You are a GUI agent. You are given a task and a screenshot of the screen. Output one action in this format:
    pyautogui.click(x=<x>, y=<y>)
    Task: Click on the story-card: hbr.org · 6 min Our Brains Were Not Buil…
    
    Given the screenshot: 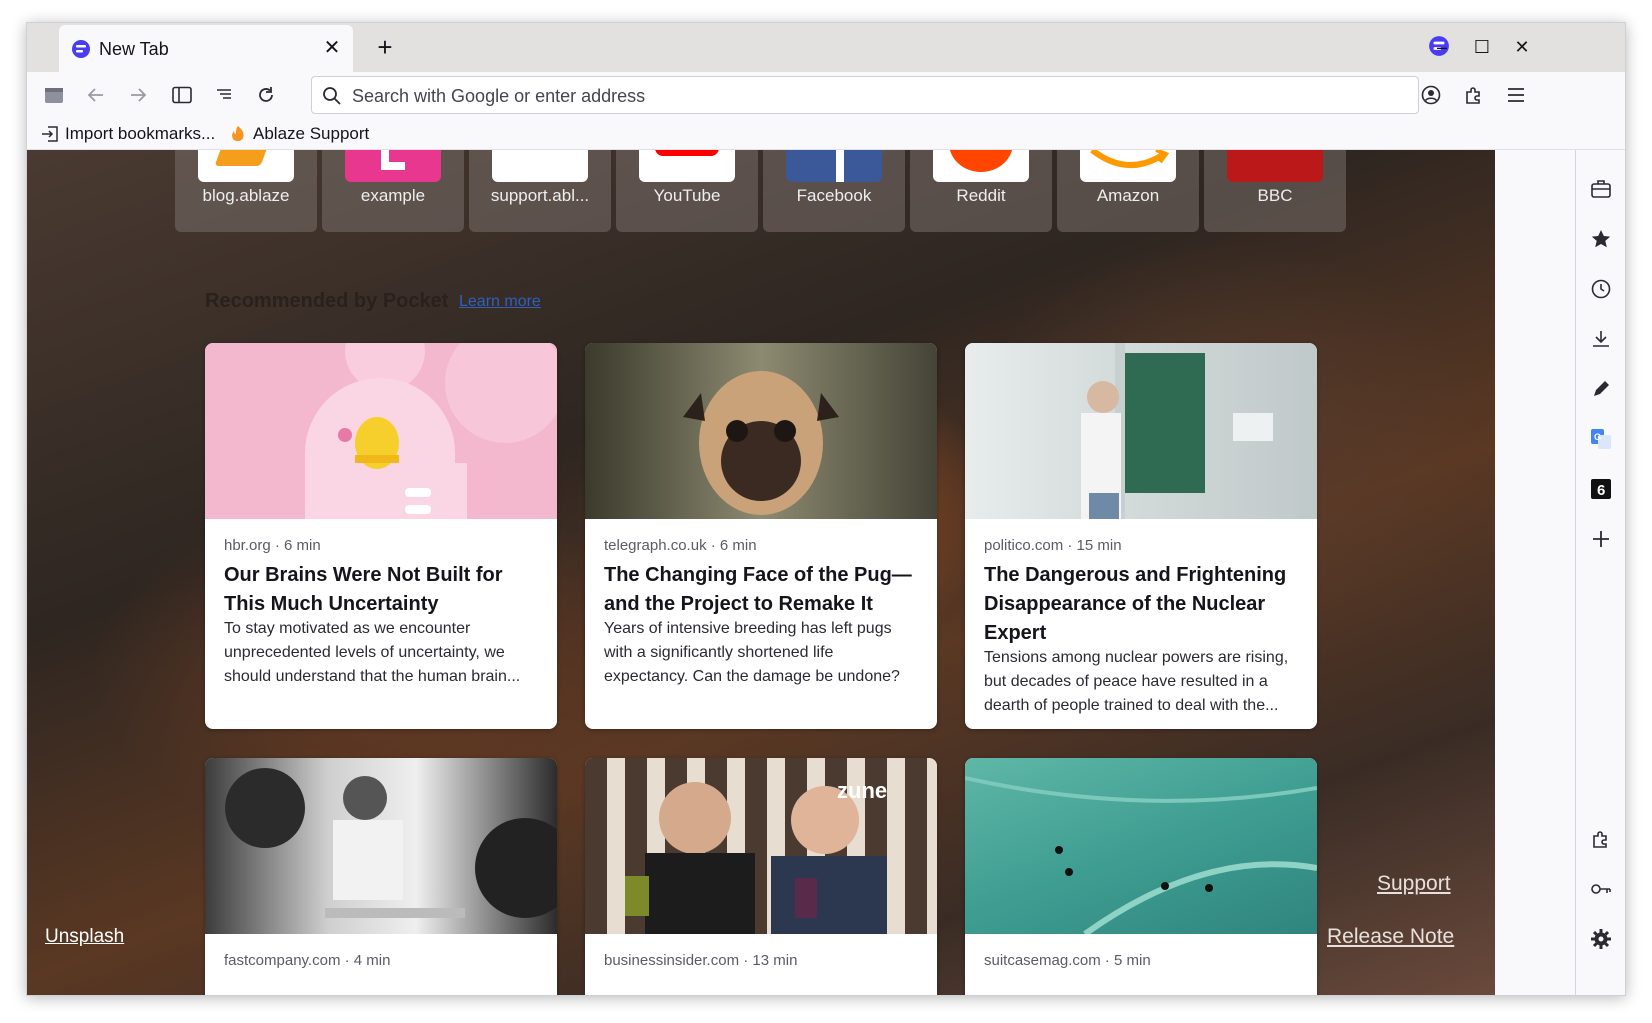 What is the action you would take?
    pyautogui.click(x=381, y=536)
    